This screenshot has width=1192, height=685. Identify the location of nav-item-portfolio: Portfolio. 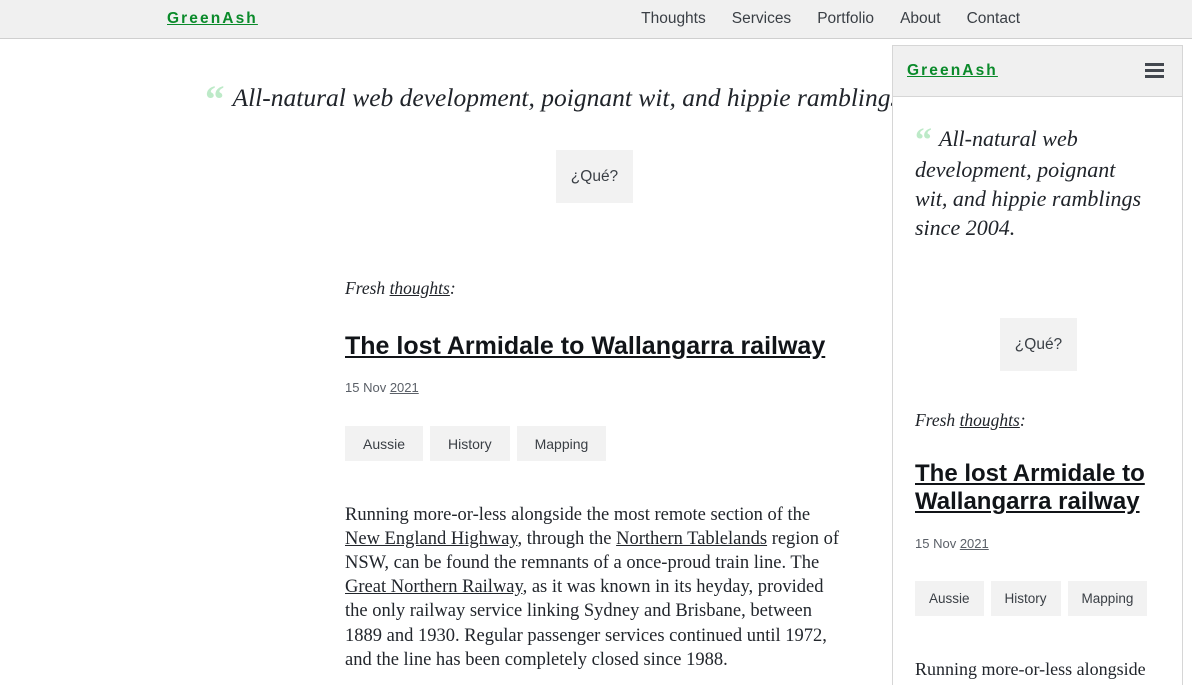
(845, 19).